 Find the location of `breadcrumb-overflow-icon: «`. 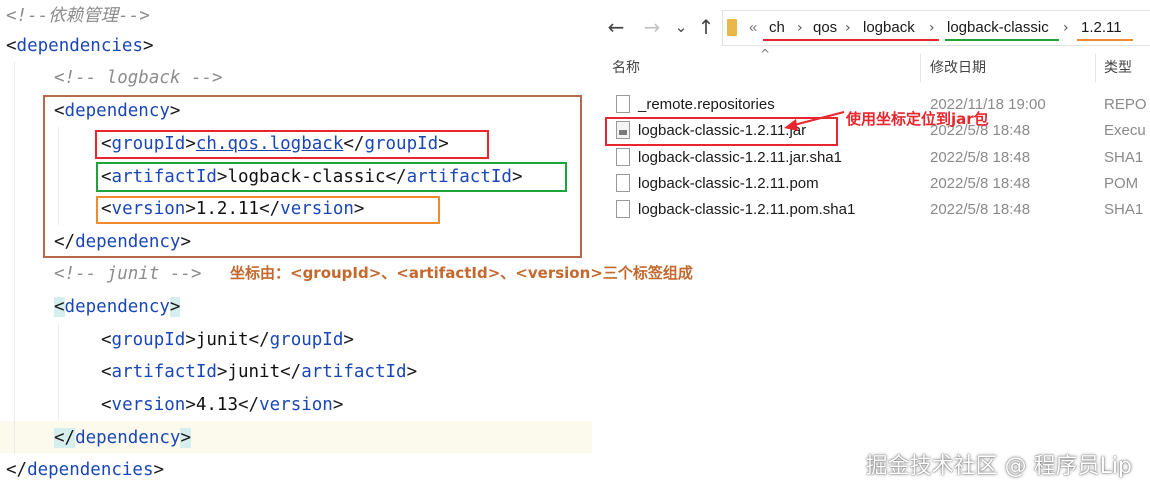

breadcrumb-overflow-icon: « is located at coordinates (753, 28).